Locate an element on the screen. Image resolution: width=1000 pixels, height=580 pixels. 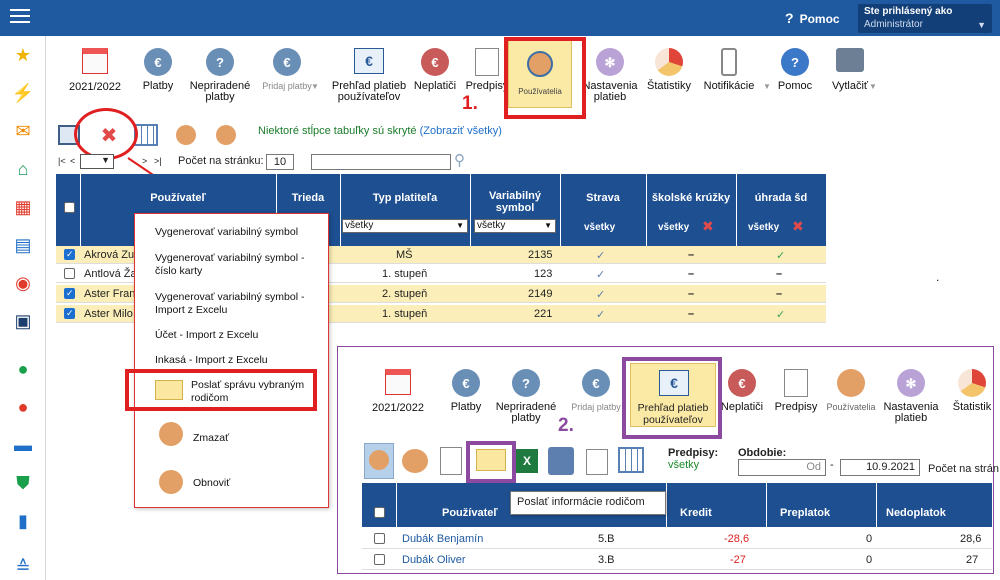
predpisy-value: všetky is located at coordinates (683, 465).